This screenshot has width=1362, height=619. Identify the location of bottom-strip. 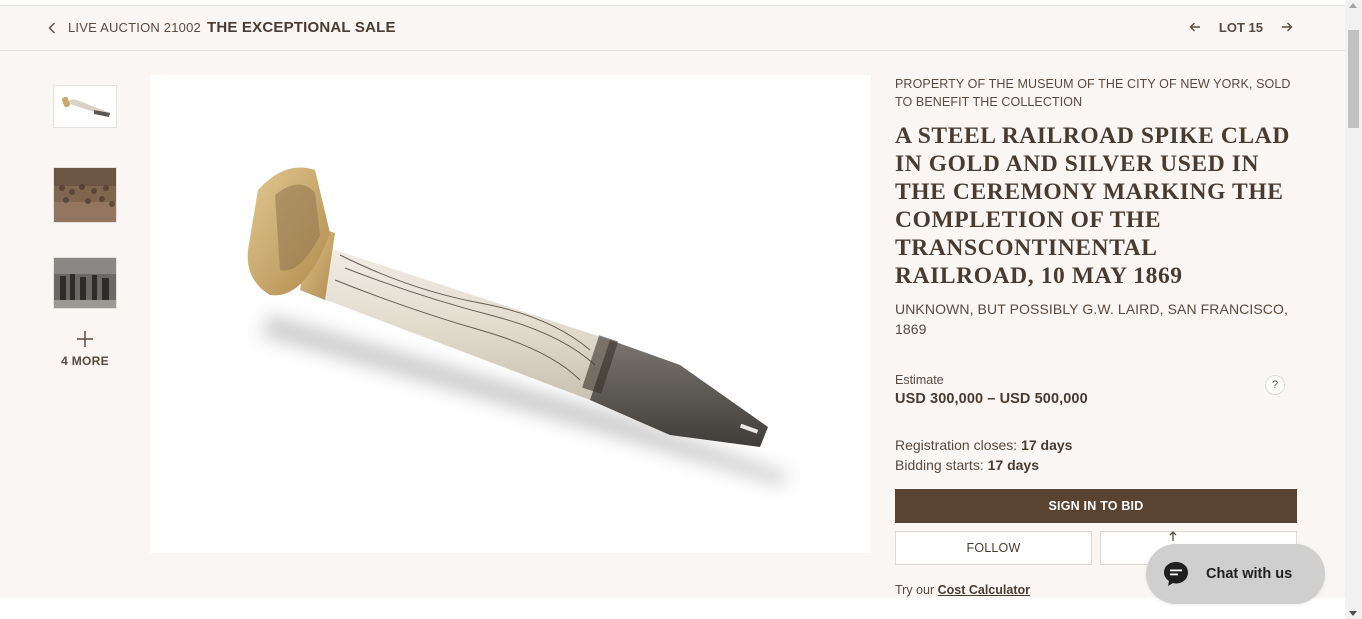
(672, 608).